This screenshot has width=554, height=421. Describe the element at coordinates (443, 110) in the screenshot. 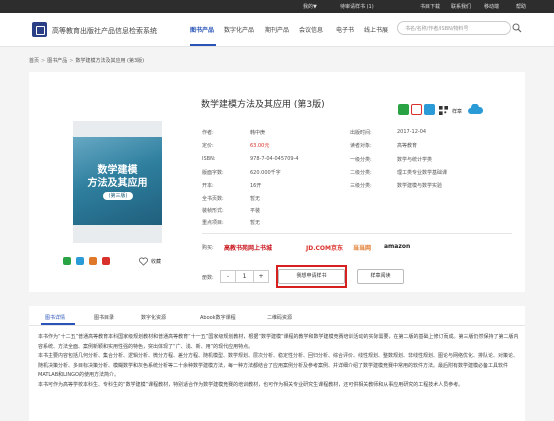

I see `qr-code-icon` at that location.